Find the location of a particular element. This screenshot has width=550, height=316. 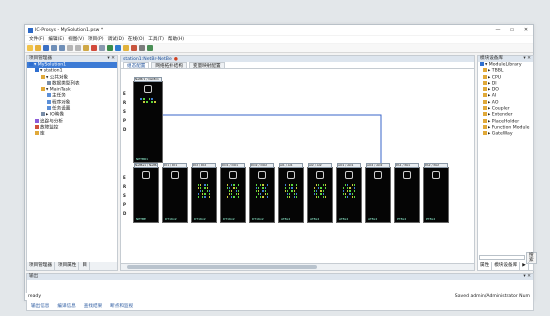

horizontal-scrollbar is located at coordinates (297, 266).